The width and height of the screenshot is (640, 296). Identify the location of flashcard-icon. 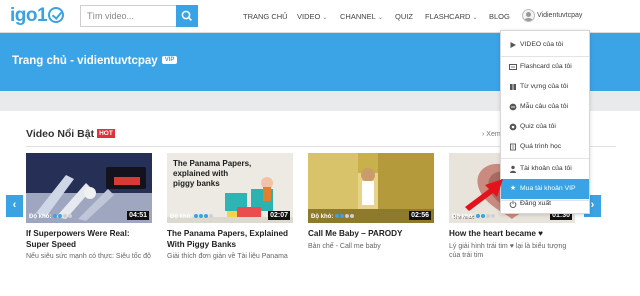
(513, 67).